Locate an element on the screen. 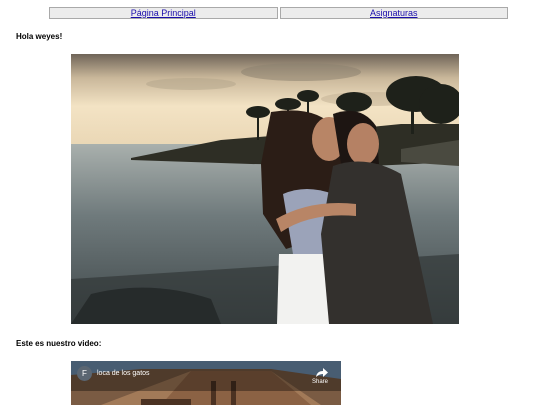  share-label: Share is located at coordinates (319, 382).